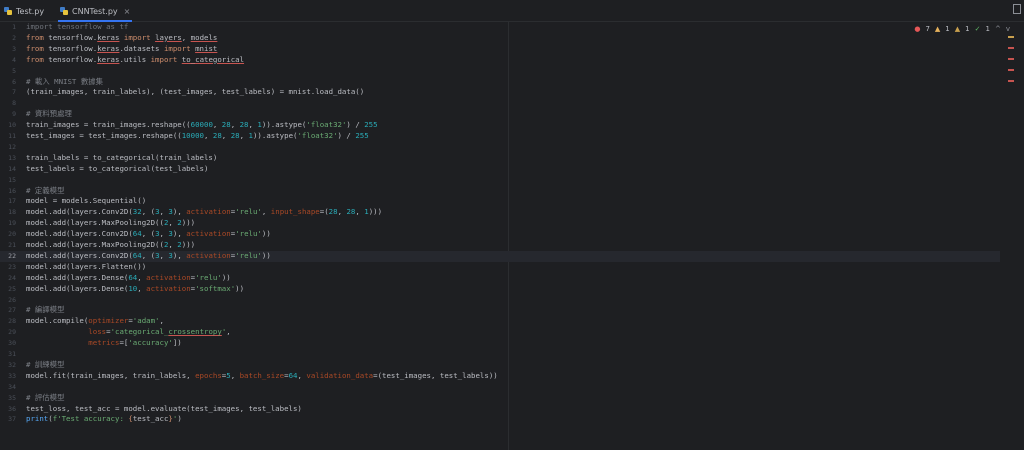 This screenshot has width=1024, height=450. I want to click on code-line: 29 loss='categorical_crossentropy',, so click(500, 332).